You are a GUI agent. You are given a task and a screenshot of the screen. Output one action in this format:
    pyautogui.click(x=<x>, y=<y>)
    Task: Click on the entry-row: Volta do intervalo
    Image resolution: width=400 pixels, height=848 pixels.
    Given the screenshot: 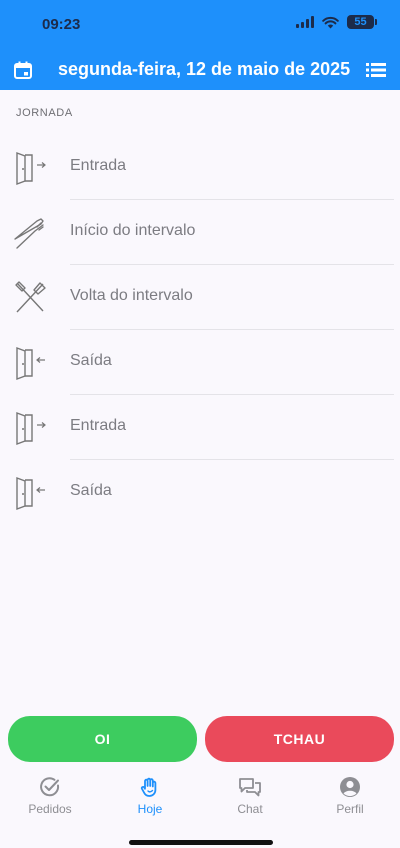 What is the action you would take?
    pyautogui.click(x=200, y=297)
    